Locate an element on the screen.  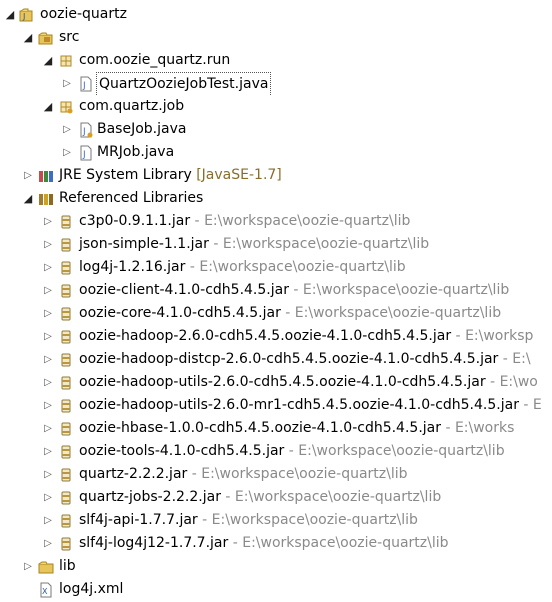
tree-item-quartz-oozie-job-test: ▷ J QuartzOozieJobTest.java is located at coordinates (276, 83).